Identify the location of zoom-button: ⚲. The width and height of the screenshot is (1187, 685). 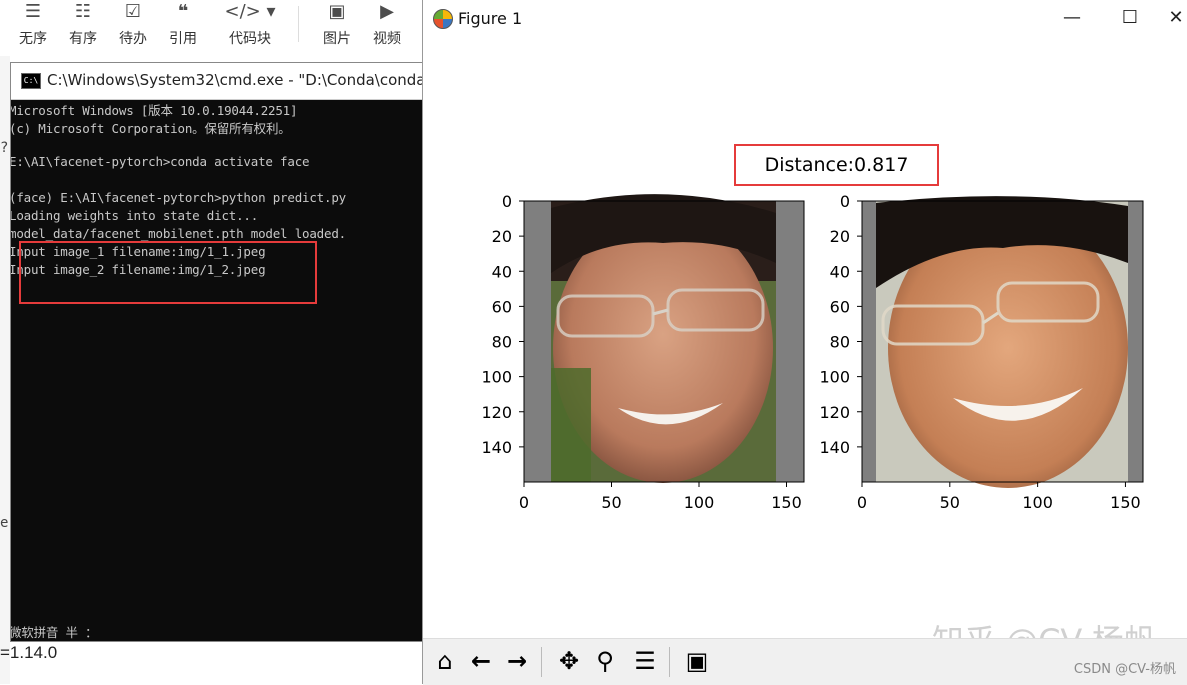
(605, 661).